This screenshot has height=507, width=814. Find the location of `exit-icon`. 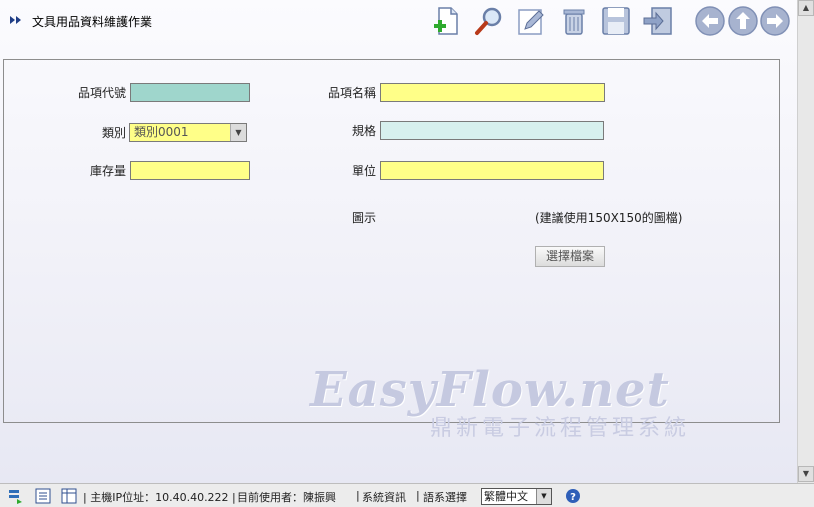

exit-icon is located at coordinates (658, 21).